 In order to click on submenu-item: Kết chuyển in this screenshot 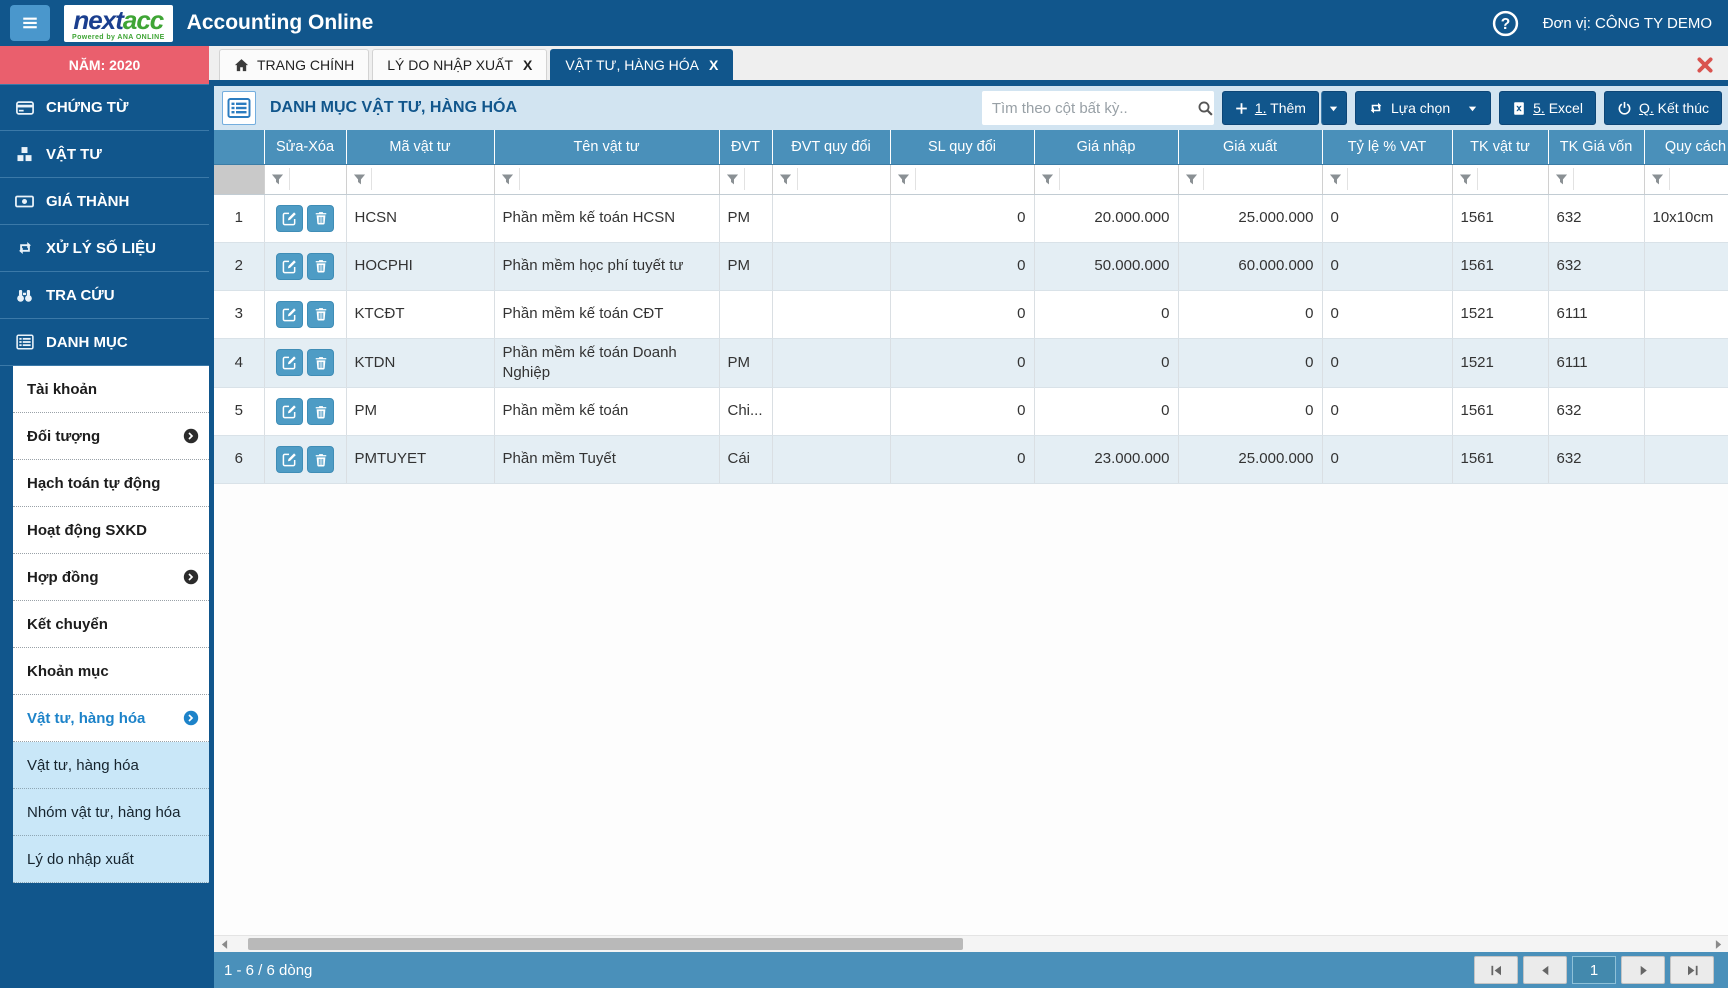, I will do `click(111, 624)`.